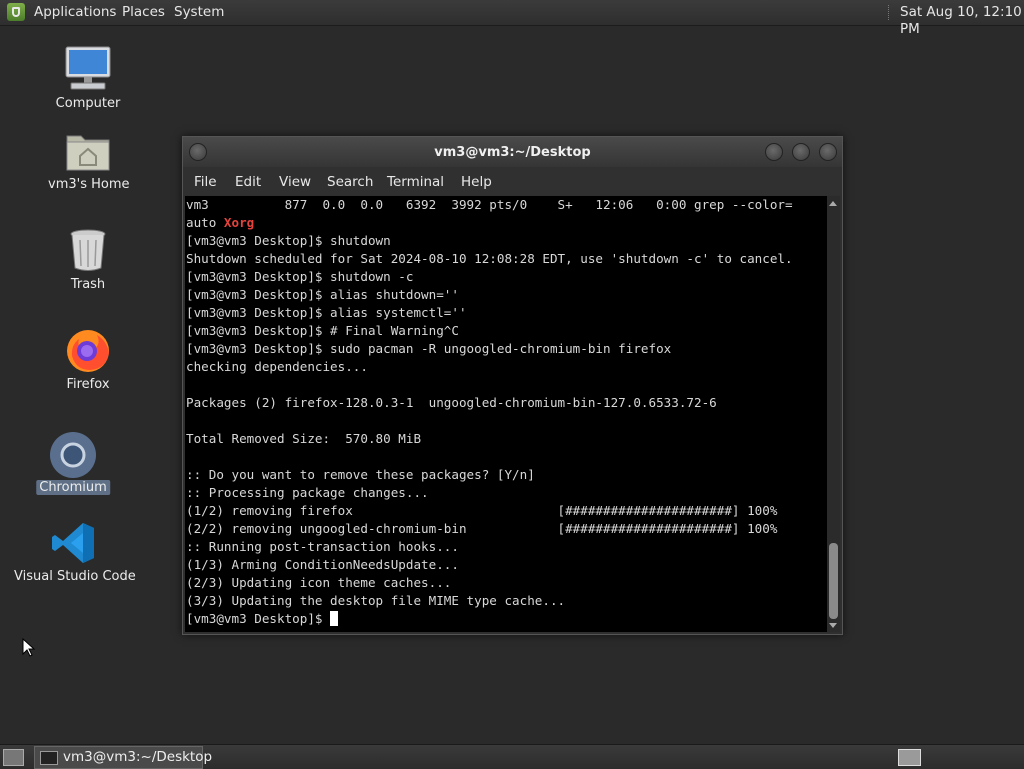 The height and width of the screenshot is (769, 1024). I want to click on desktop-icon-firefox: Firefox, so click(88, 361).